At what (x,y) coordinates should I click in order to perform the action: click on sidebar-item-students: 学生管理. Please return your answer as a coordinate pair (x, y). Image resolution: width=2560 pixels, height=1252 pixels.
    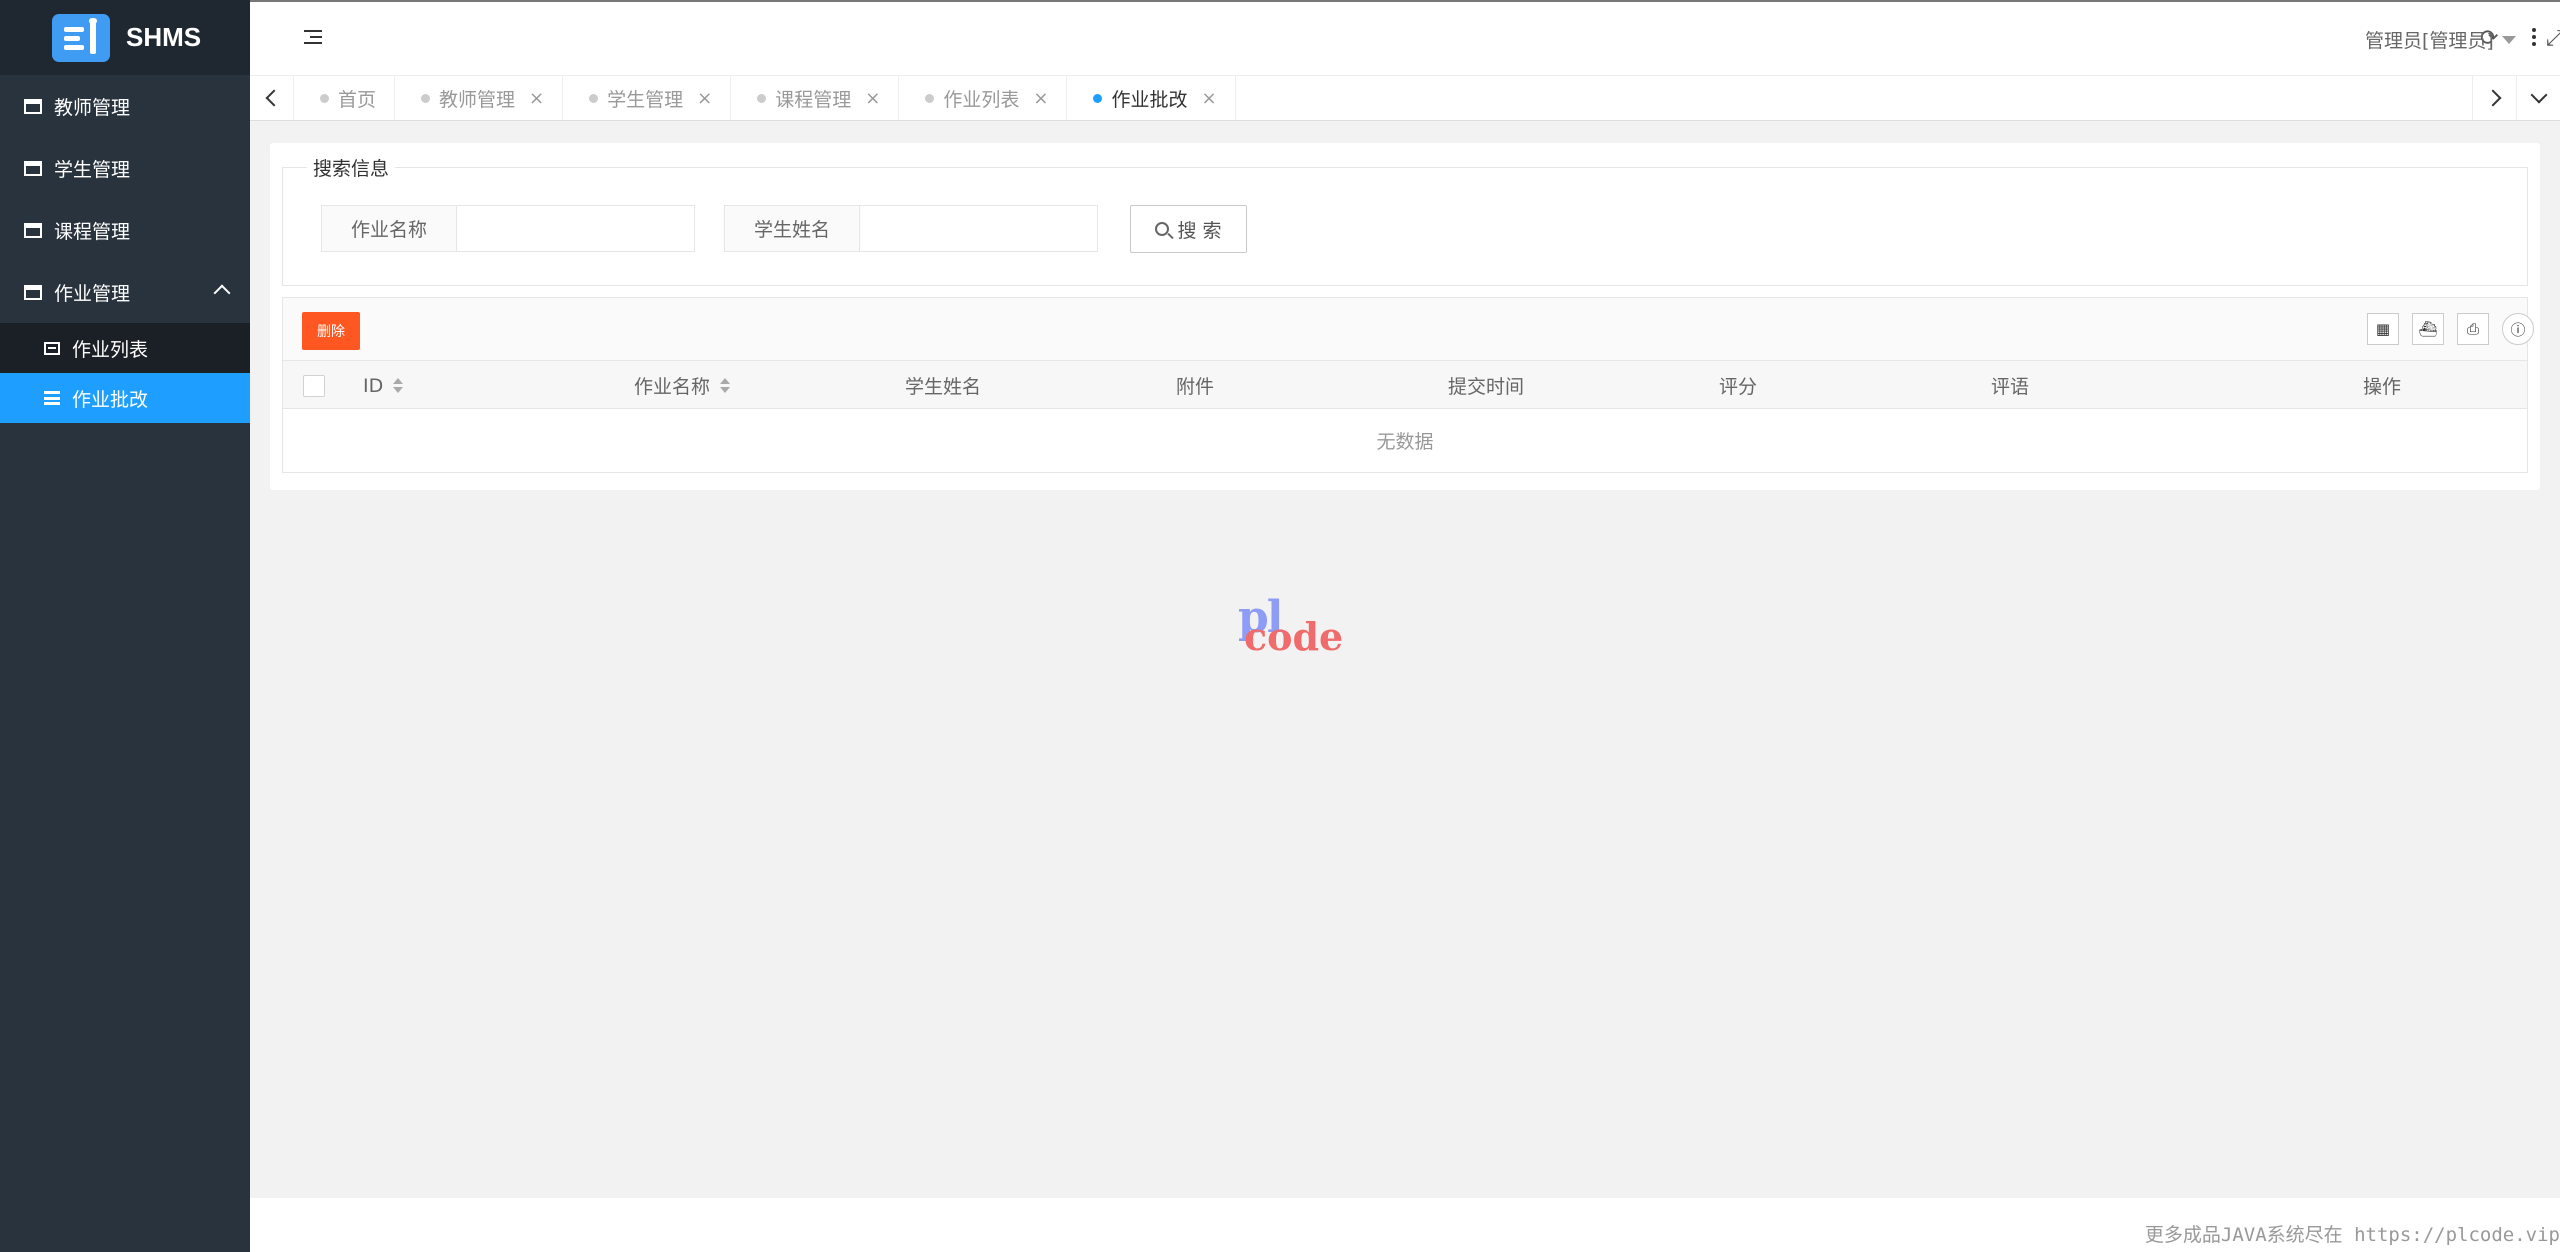
    Looking at the image, I should click on (125, 168).